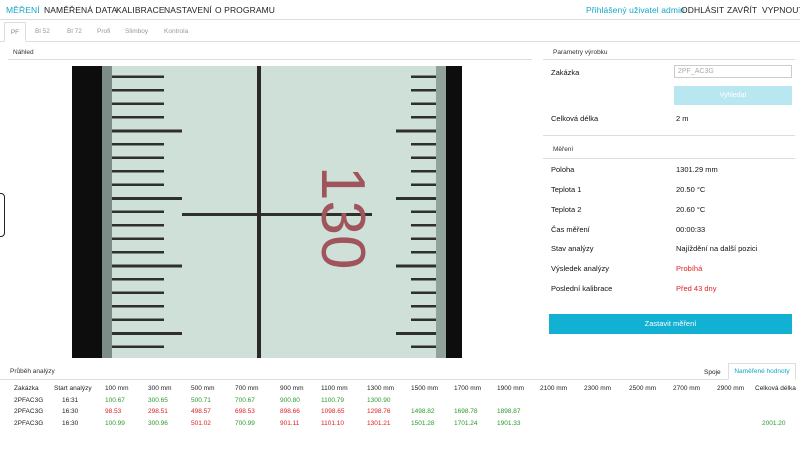 Image resolution: width=800 pixels, height=451 pixels. Describe the element at coordinates (32, 371) in the screenshot. I see `analysis-progress-title: Průběh analýzy` at that location.